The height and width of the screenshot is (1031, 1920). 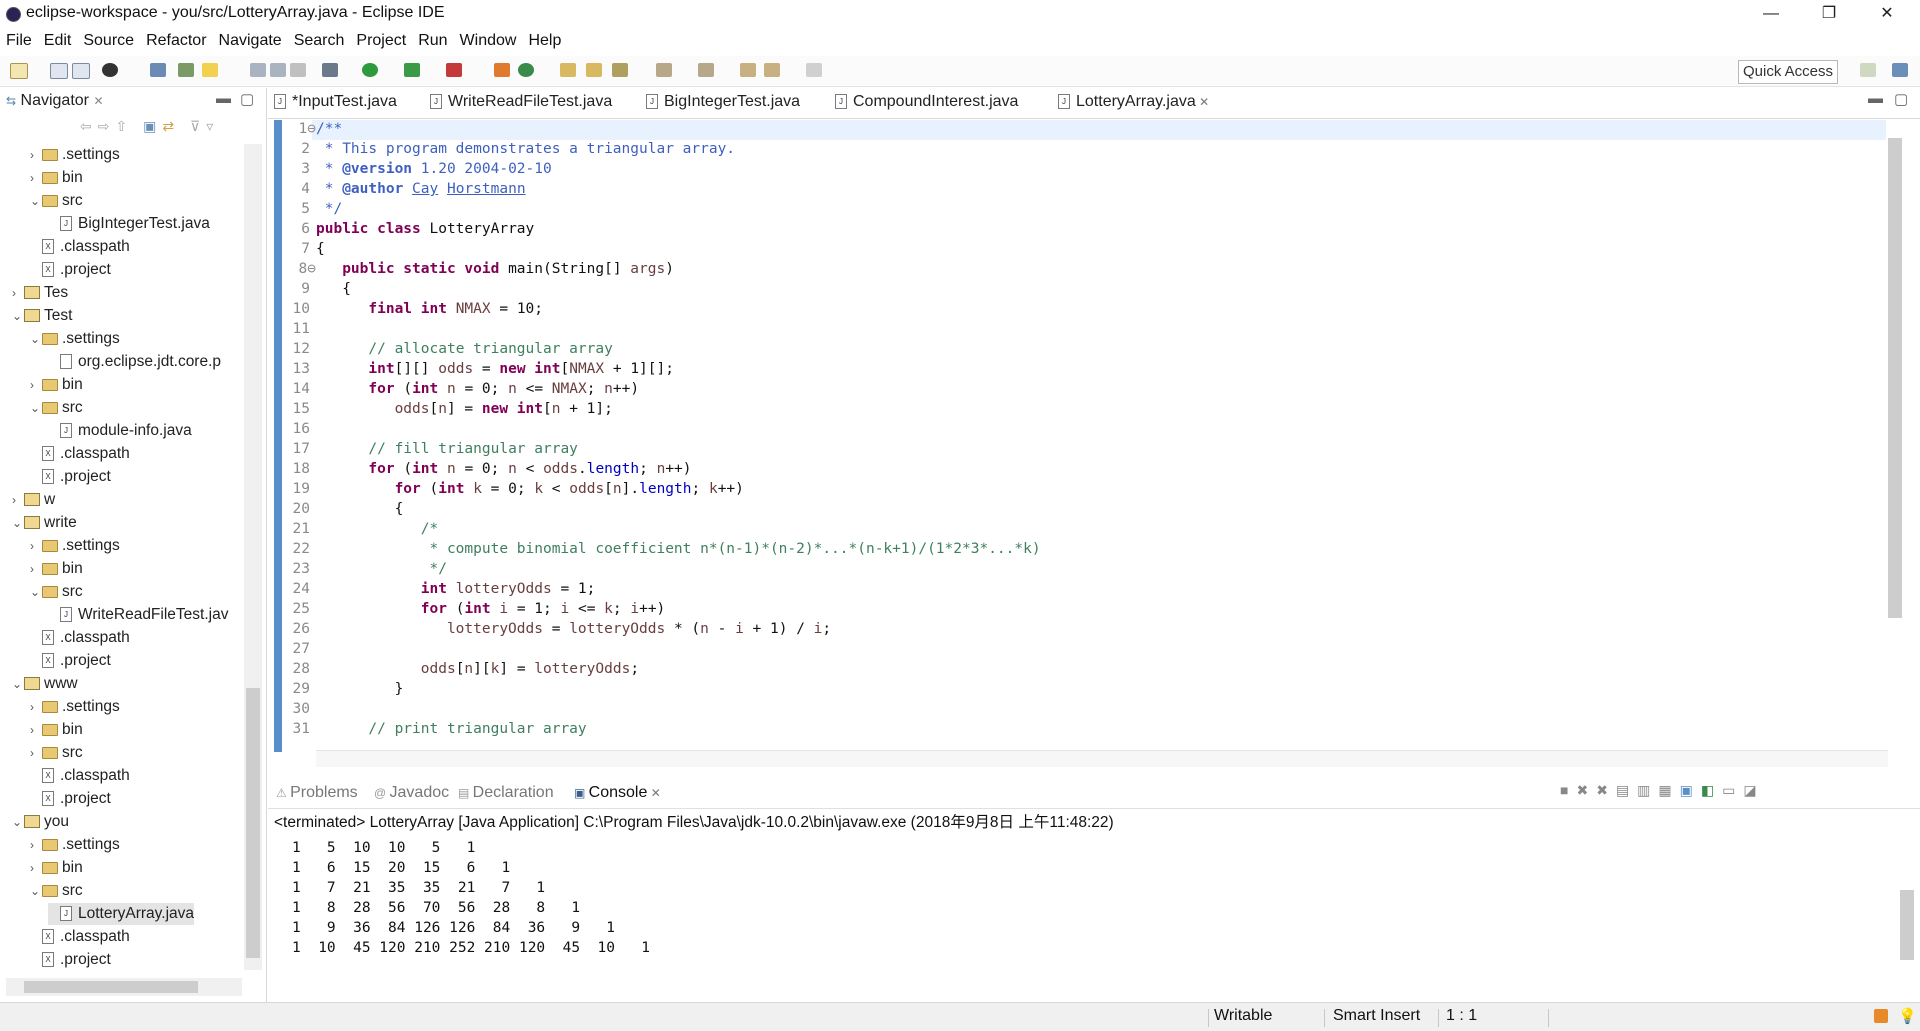 I want to click on minimize-view-icon: ▬, so click(x=223, y=98).